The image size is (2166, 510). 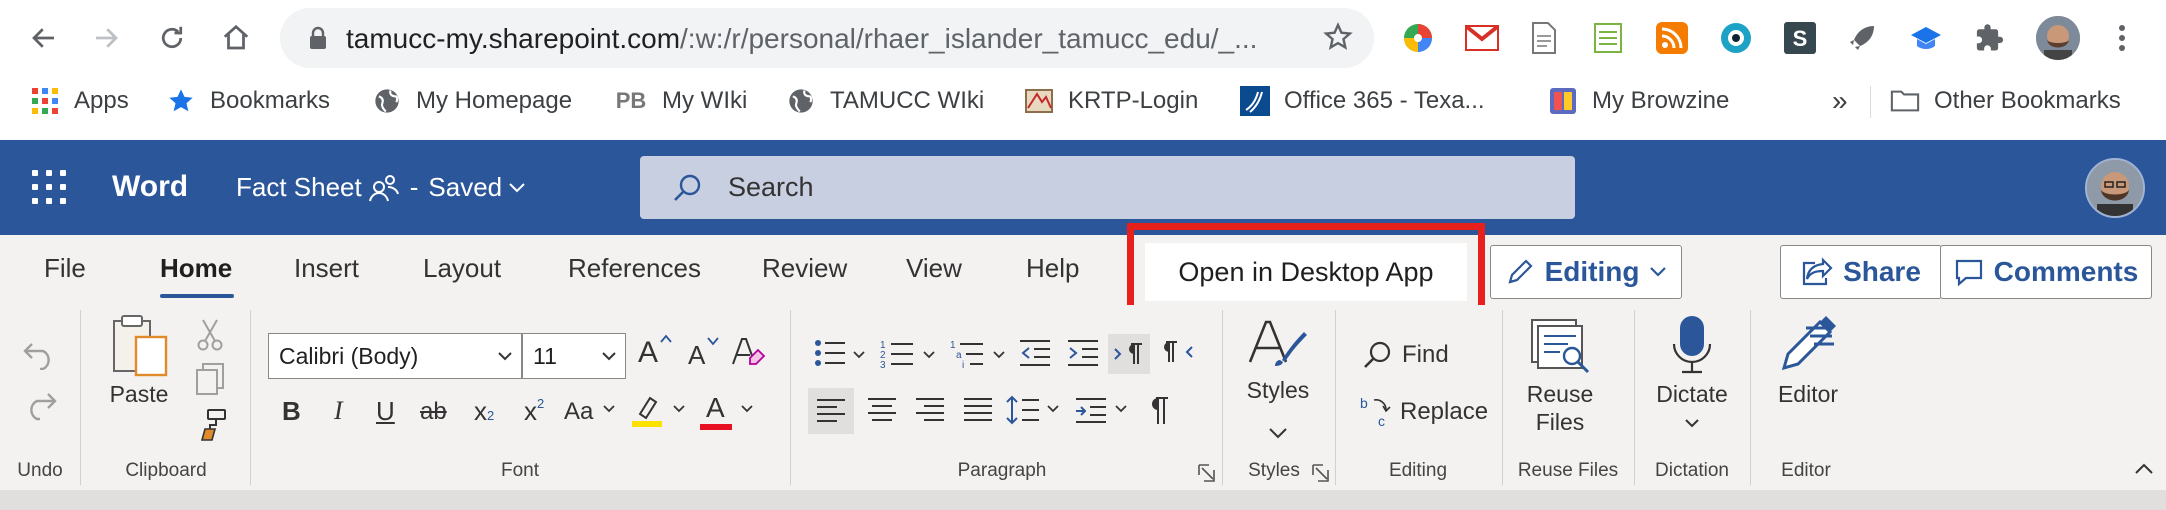 What do you see at coordinates (1158, 411) in the screenshot?
I see `show-formatting-marks-icon` at bounding box center [1158, 411].